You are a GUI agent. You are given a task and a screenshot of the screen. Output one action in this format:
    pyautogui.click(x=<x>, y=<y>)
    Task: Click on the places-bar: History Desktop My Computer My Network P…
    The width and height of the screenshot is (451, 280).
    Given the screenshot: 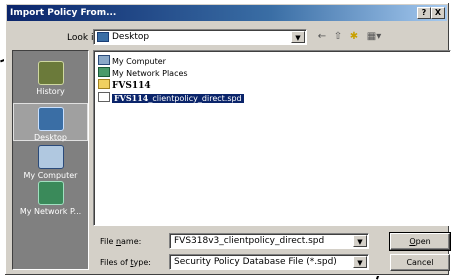 What is the action you would take?
    pyautogui.click(x=50, y=160)
    